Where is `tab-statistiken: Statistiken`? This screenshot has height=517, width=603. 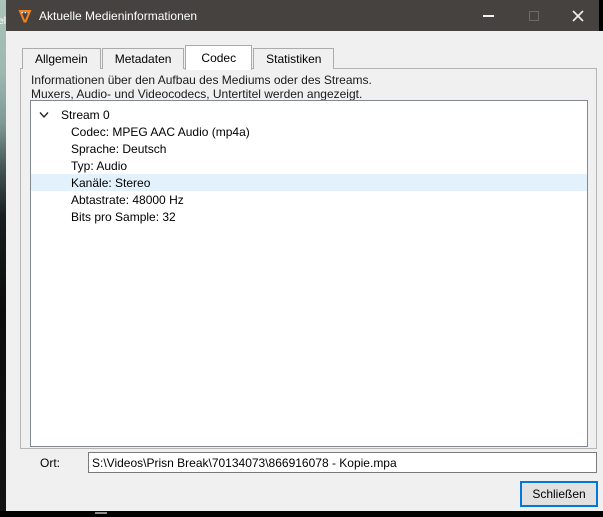
tab-statistiken: Statistiken is located at coordinates (294, 58).